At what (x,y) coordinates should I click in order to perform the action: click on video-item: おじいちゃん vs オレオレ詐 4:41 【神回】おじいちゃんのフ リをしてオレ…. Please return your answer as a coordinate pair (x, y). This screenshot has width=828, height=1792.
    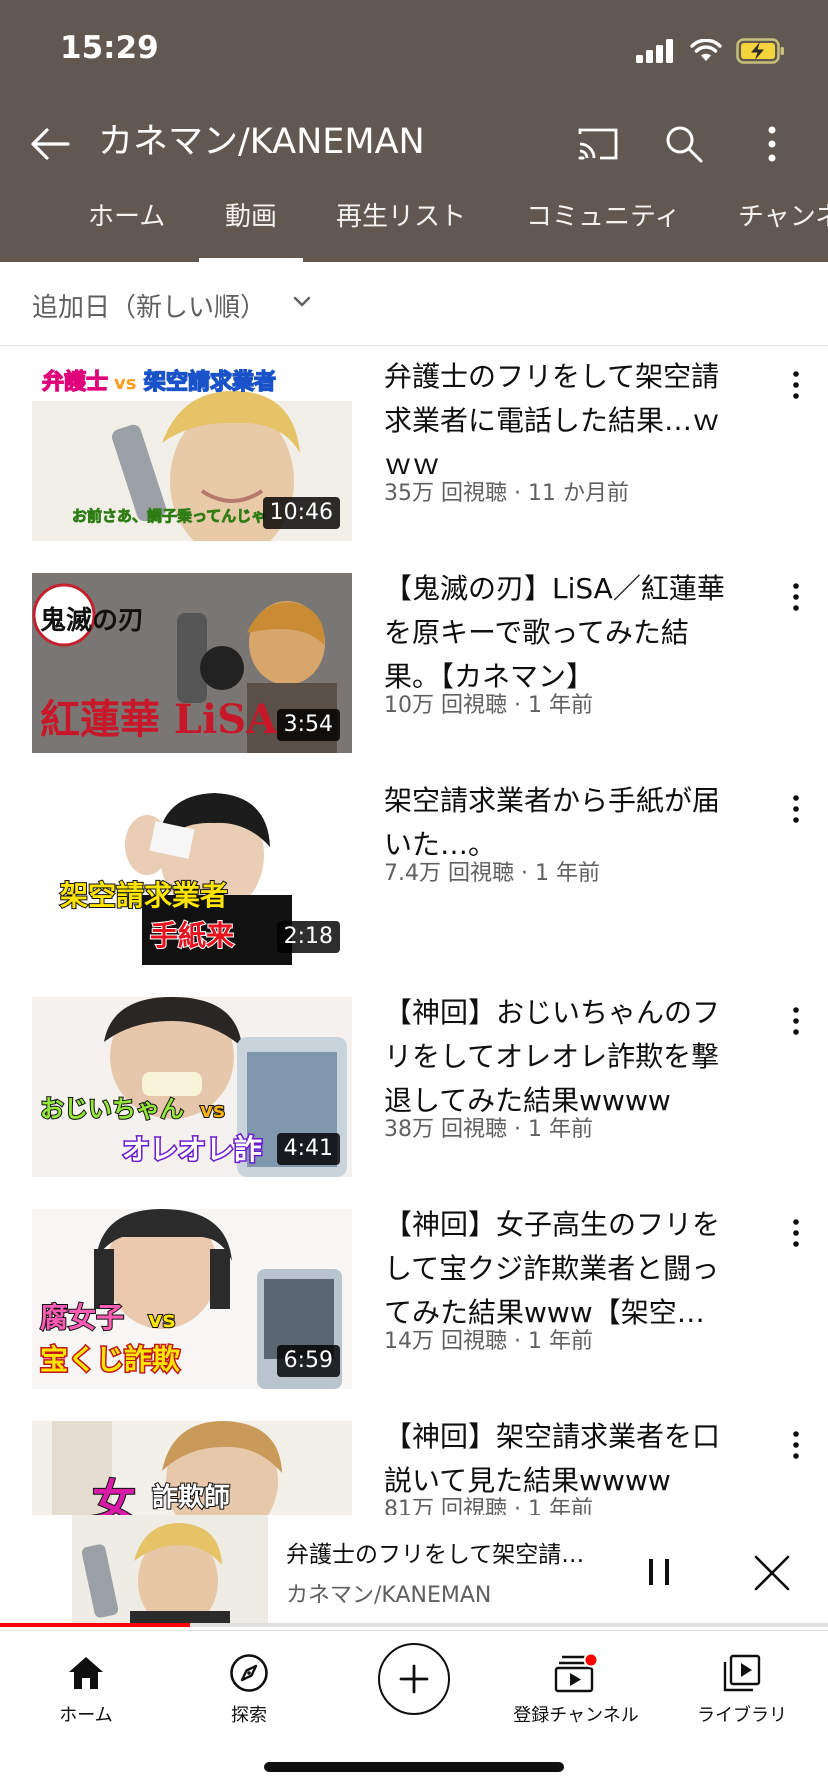
    Looking at the image, I should click on (414, 1089).